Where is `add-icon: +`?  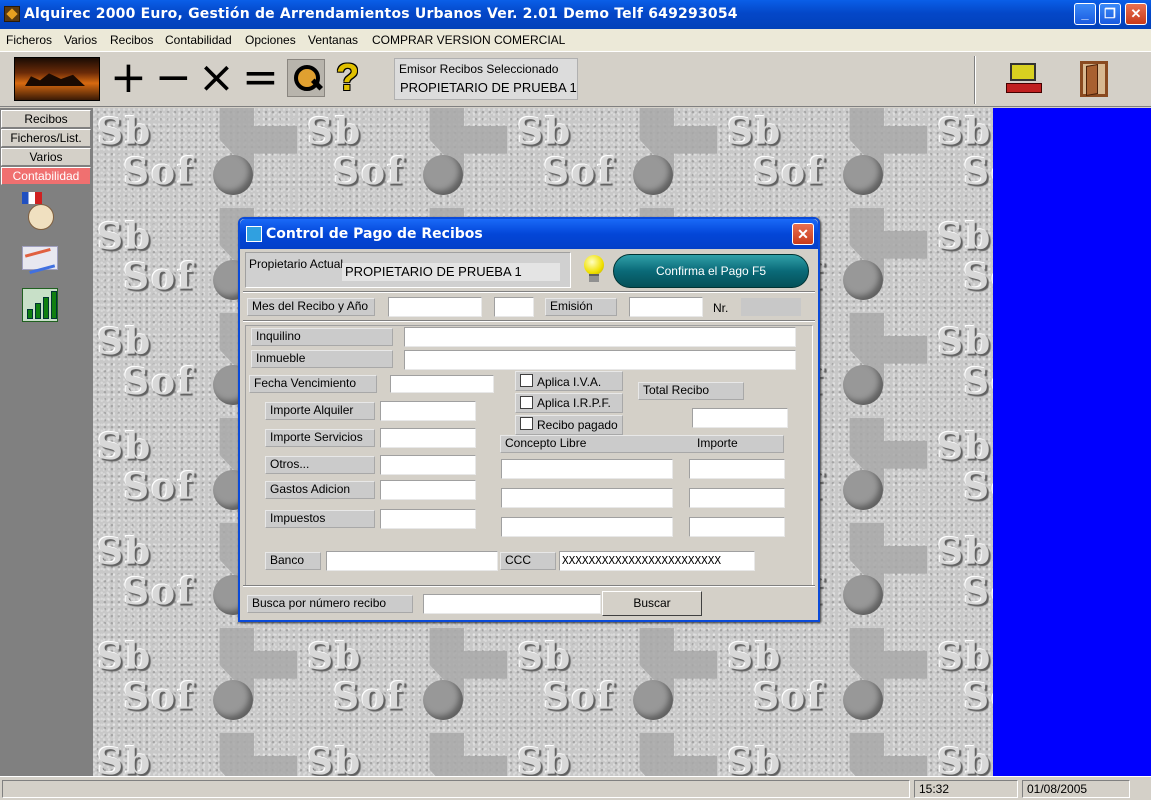
add-icon: + is located at coordinates (128, 78).